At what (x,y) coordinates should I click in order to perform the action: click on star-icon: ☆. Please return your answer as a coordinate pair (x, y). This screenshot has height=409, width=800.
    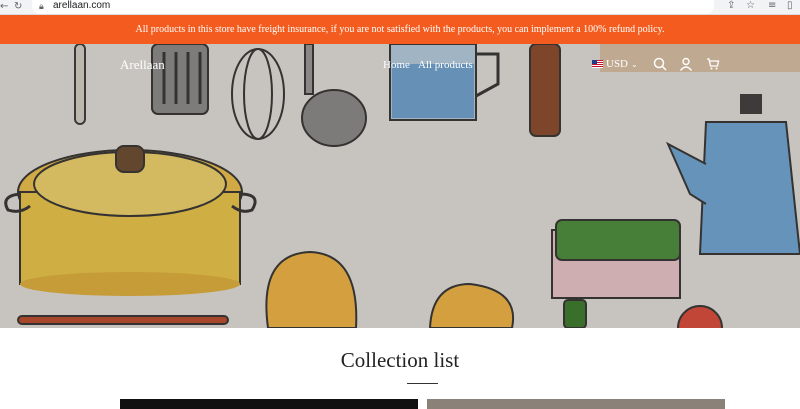
    Looking at the image, I should click on (750, 6).